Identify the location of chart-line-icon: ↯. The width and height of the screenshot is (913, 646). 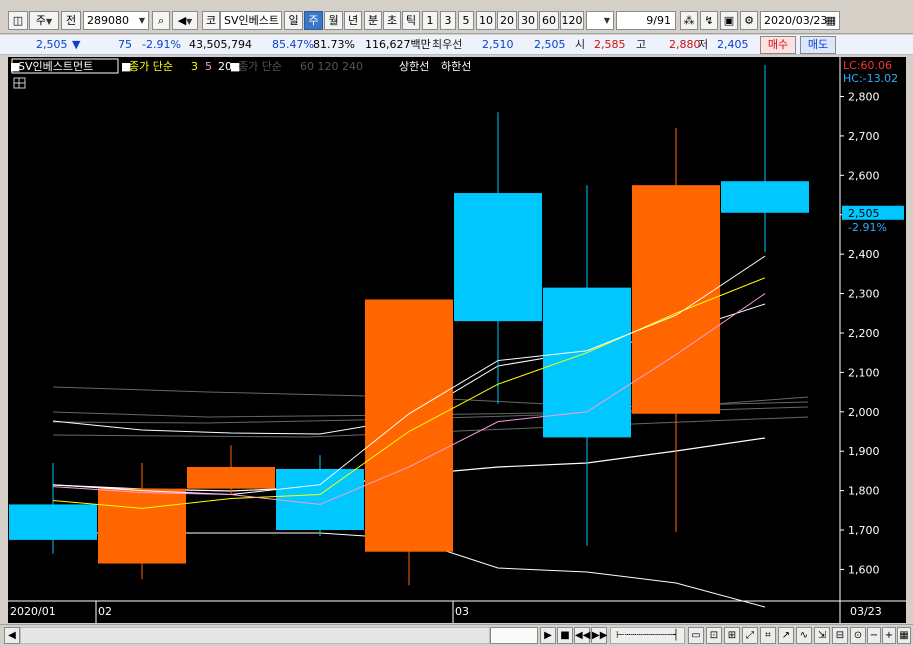
(709, 20).